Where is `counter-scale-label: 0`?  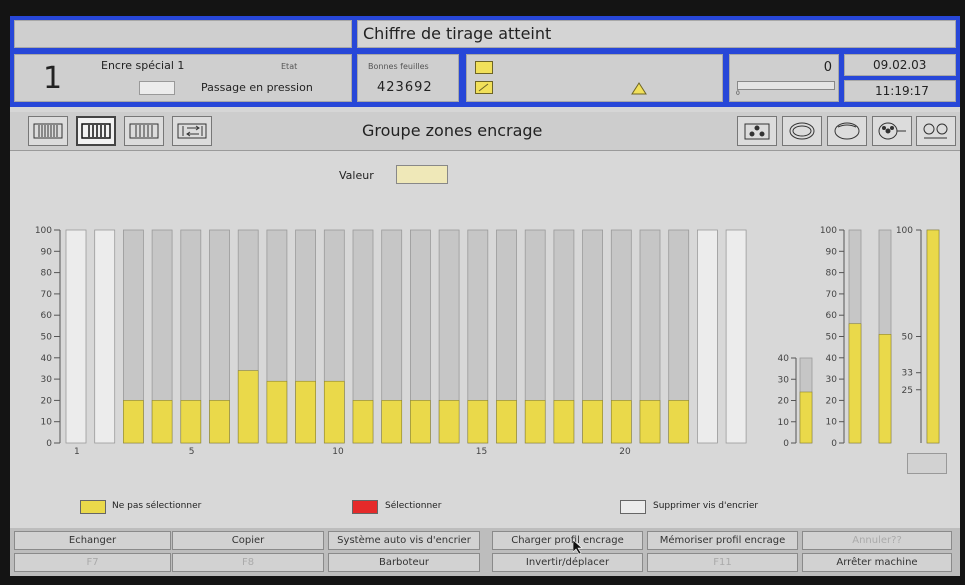
counter-scale-label: 0 is located at coordinates (738, 93).